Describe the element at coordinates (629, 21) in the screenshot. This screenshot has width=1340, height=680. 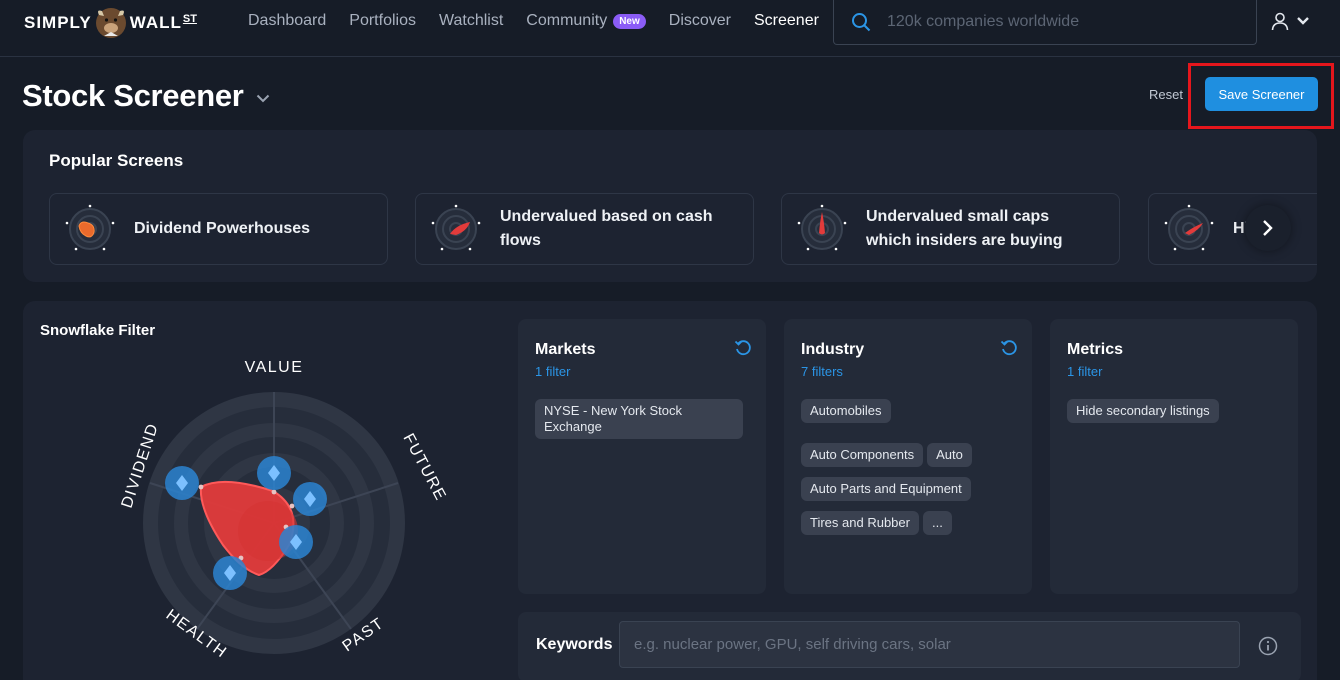
I see `new-badge: New` at that location.